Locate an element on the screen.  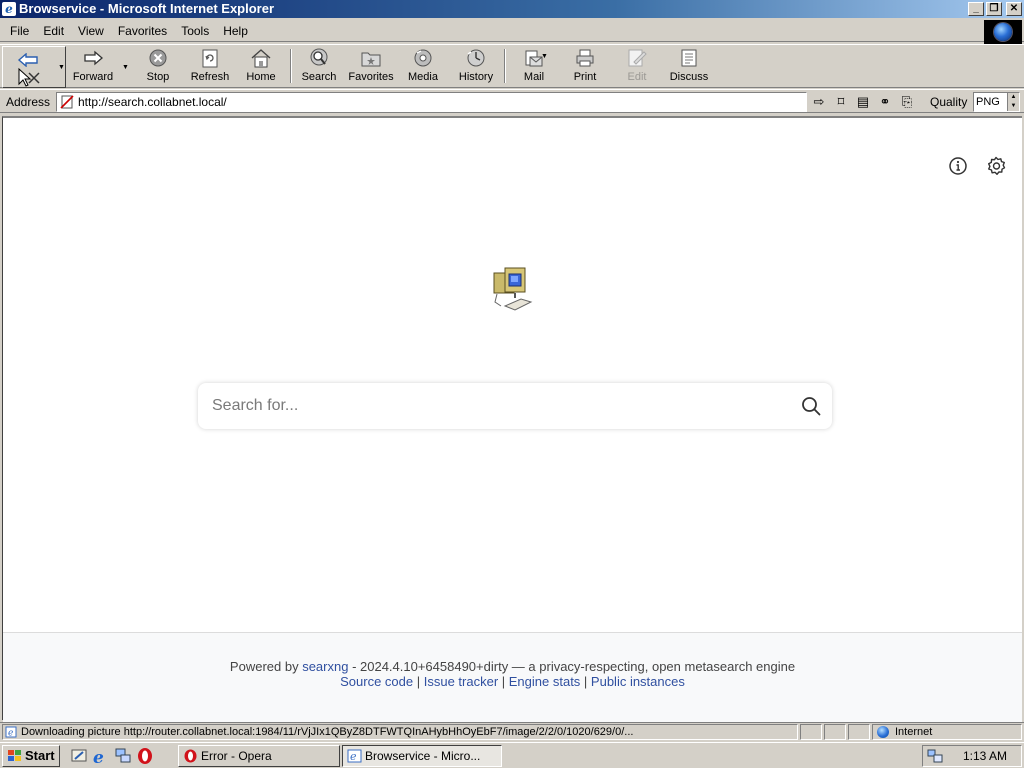
discuss-button: Discuss is located at coordinates (689, 67).